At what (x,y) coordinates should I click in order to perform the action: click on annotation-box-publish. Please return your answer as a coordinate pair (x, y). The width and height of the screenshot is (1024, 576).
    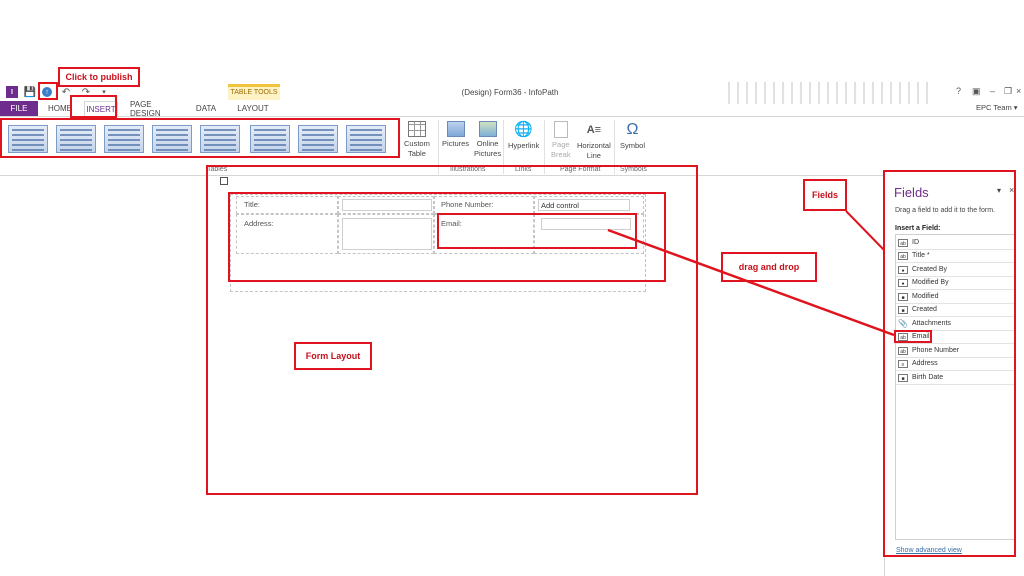
    Looking at the image, I should click on (48, 91).